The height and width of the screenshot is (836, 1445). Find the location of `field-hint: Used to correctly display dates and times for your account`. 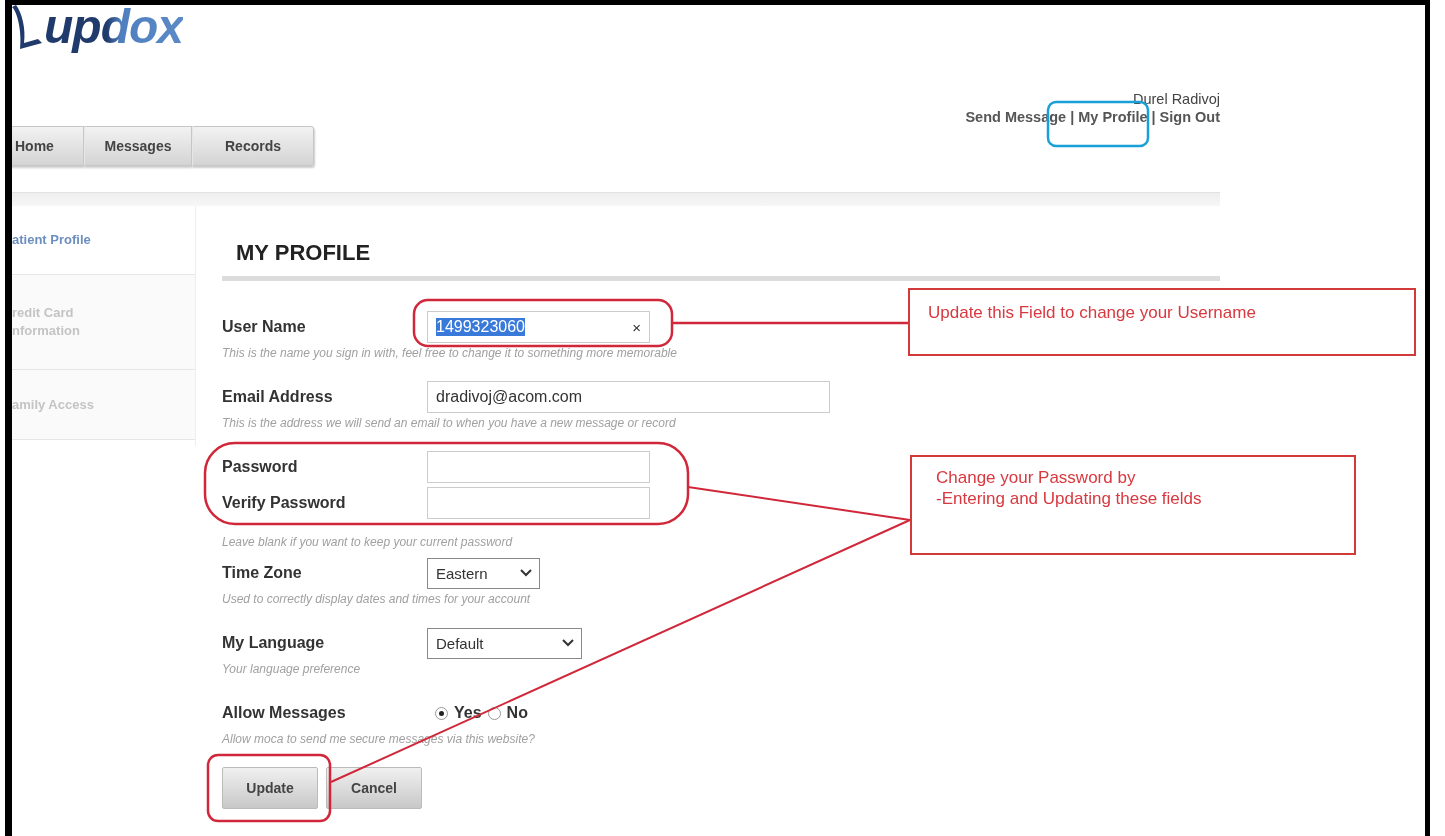

field-hint: Used to correctly display dates and times for your account is located at coordinates (376, 599).